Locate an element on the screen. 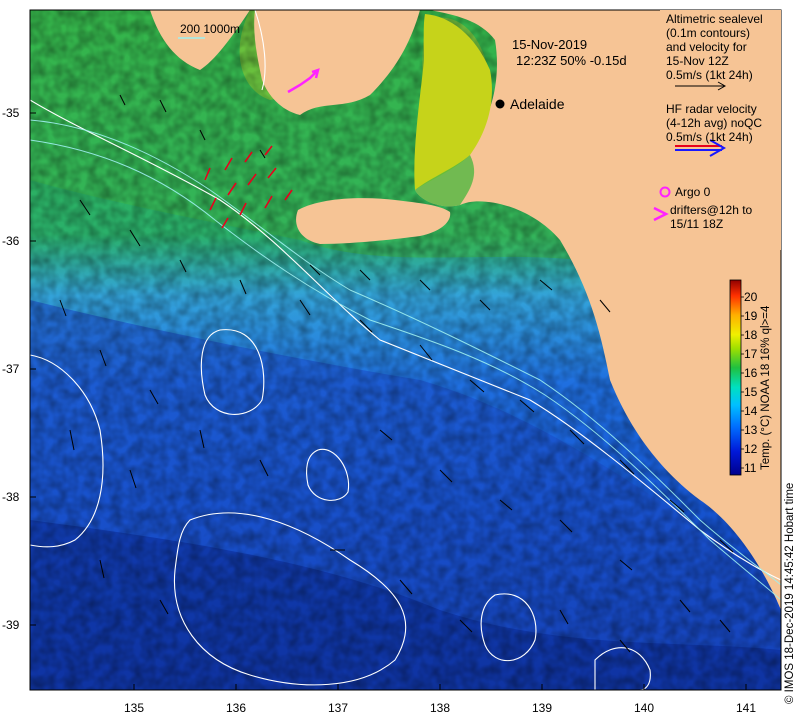 This screenshot has height=720, width=800. lat-label: -35 is located at coordinates (11, 113).